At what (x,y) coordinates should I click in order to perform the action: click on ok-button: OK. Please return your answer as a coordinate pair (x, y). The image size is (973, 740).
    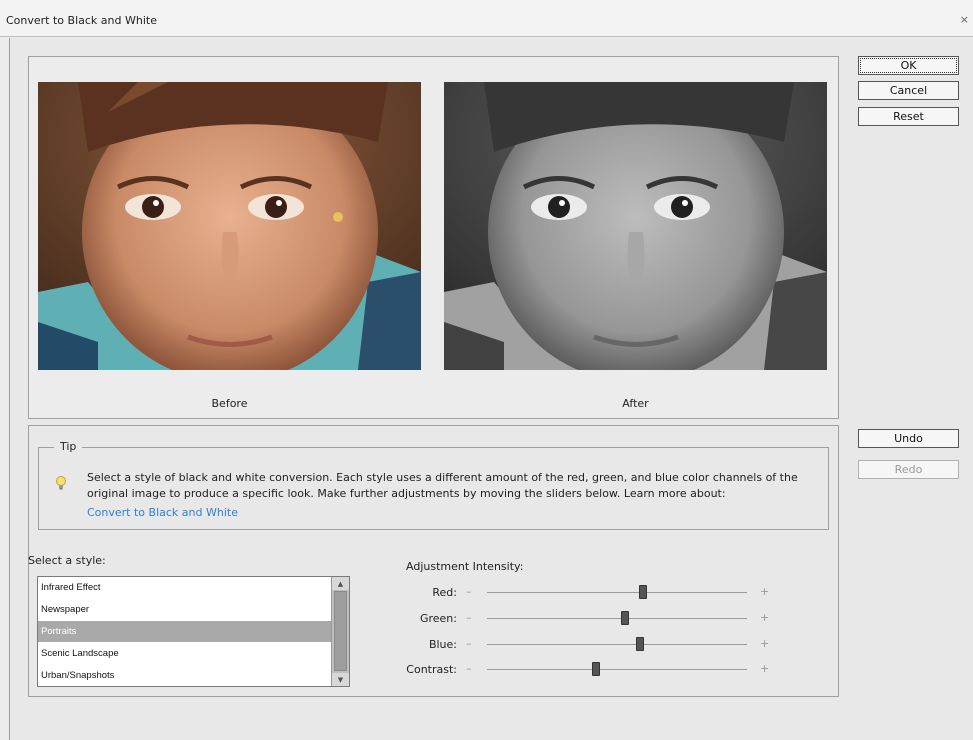
    Looking at the image, I should click on (908, 65).